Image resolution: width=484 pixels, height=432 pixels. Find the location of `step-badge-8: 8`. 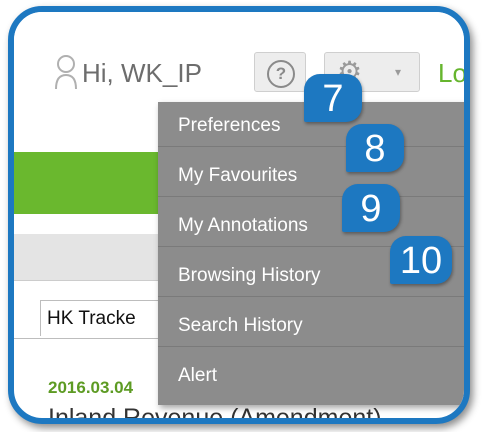

step-badge-8: 8 is located at coordinates (375, 148).